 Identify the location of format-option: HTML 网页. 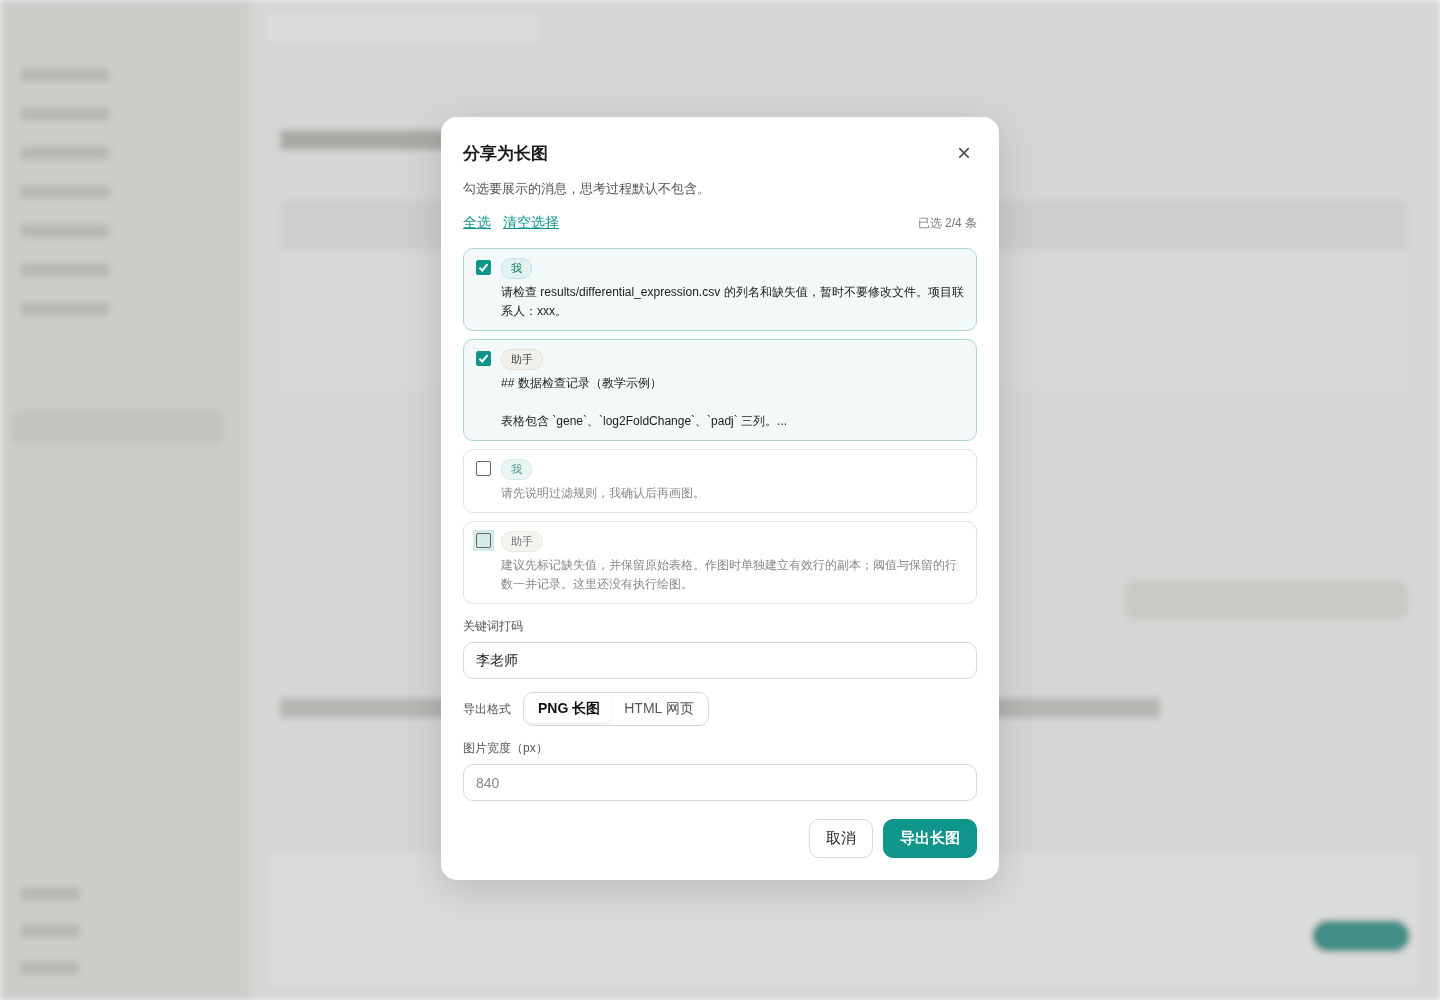
(659, 709).